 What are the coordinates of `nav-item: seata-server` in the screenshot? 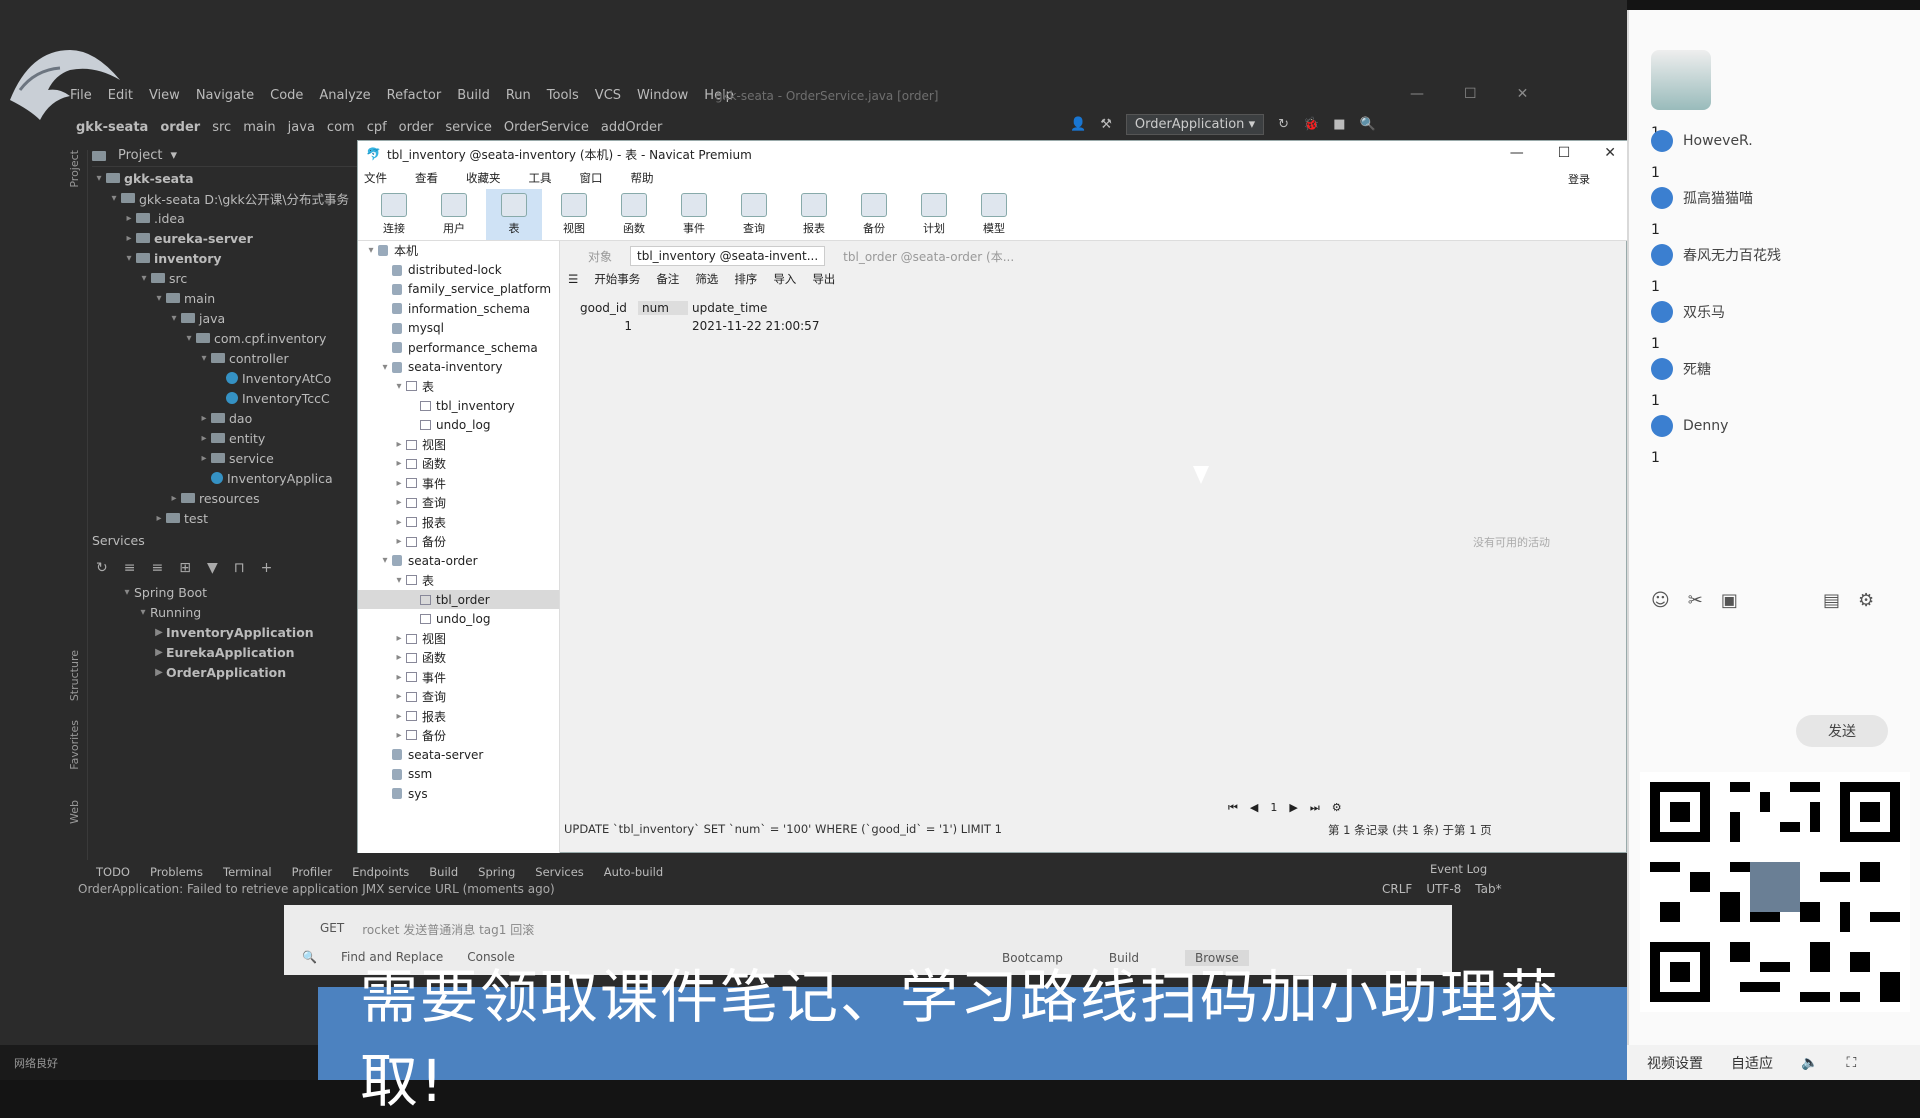 It's located at (458, 754).